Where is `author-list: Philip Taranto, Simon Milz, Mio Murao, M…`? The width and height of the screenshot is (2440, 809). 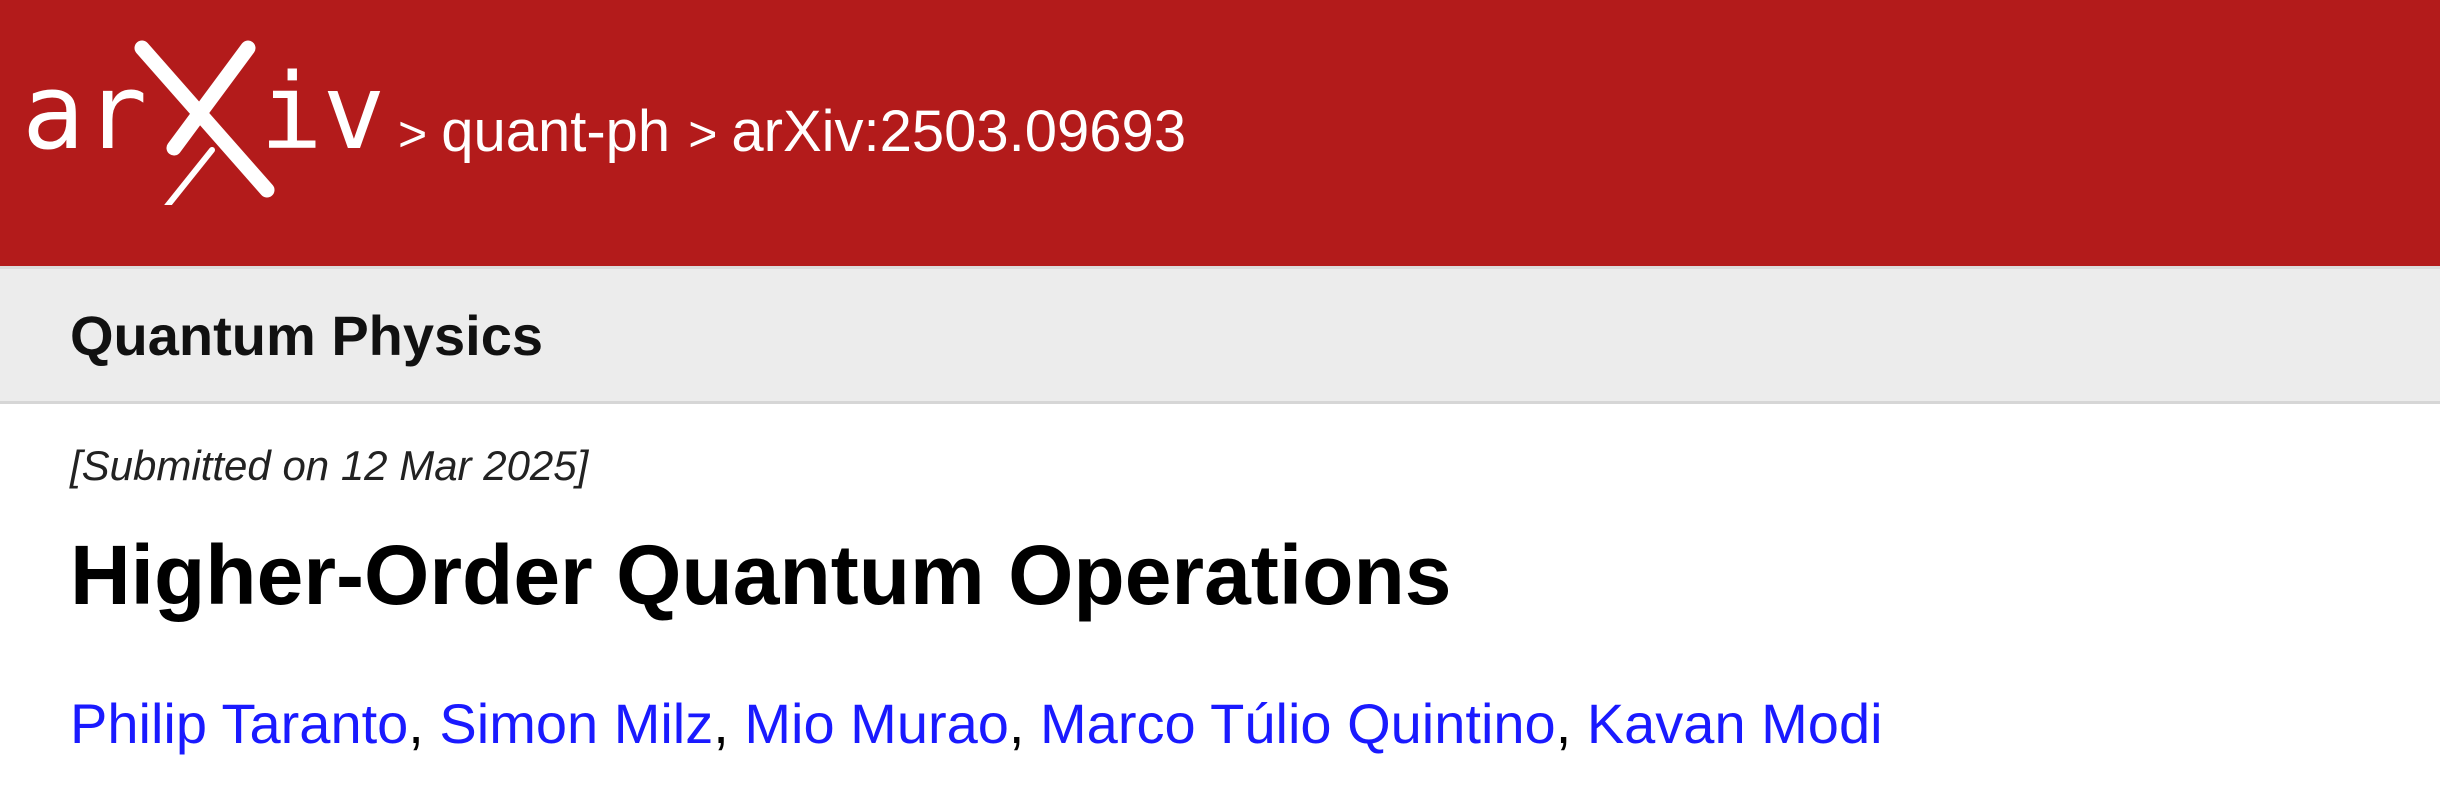 author-list: Philip Taranto, Simon Milz, Mio Murao, M… is located at coordinates (976, 724).